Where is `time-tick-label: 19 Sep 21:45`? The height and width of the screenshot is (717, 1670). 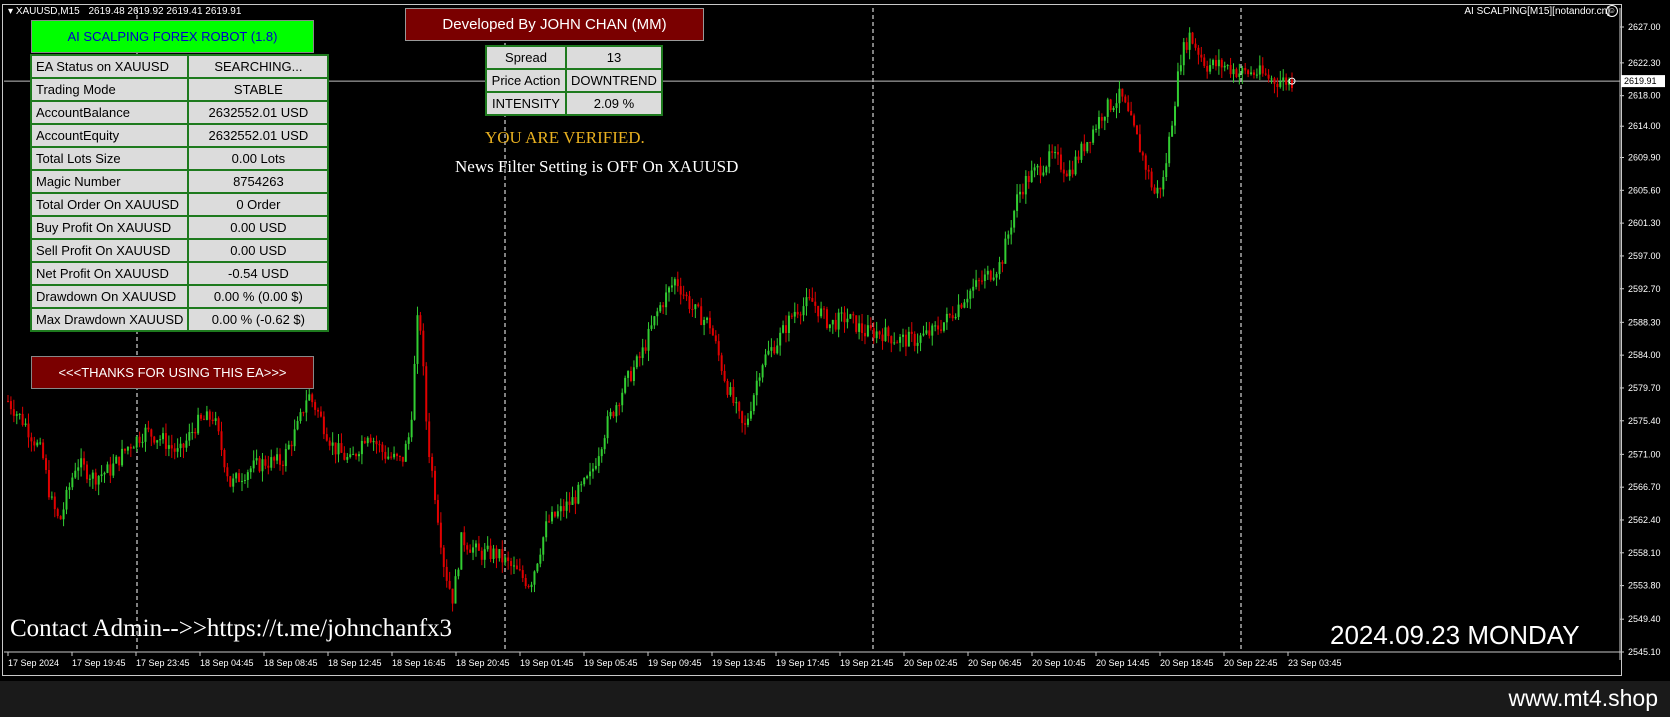
time-tick-label: 19 Sep 21:45 is located at coordinates (867, 663).